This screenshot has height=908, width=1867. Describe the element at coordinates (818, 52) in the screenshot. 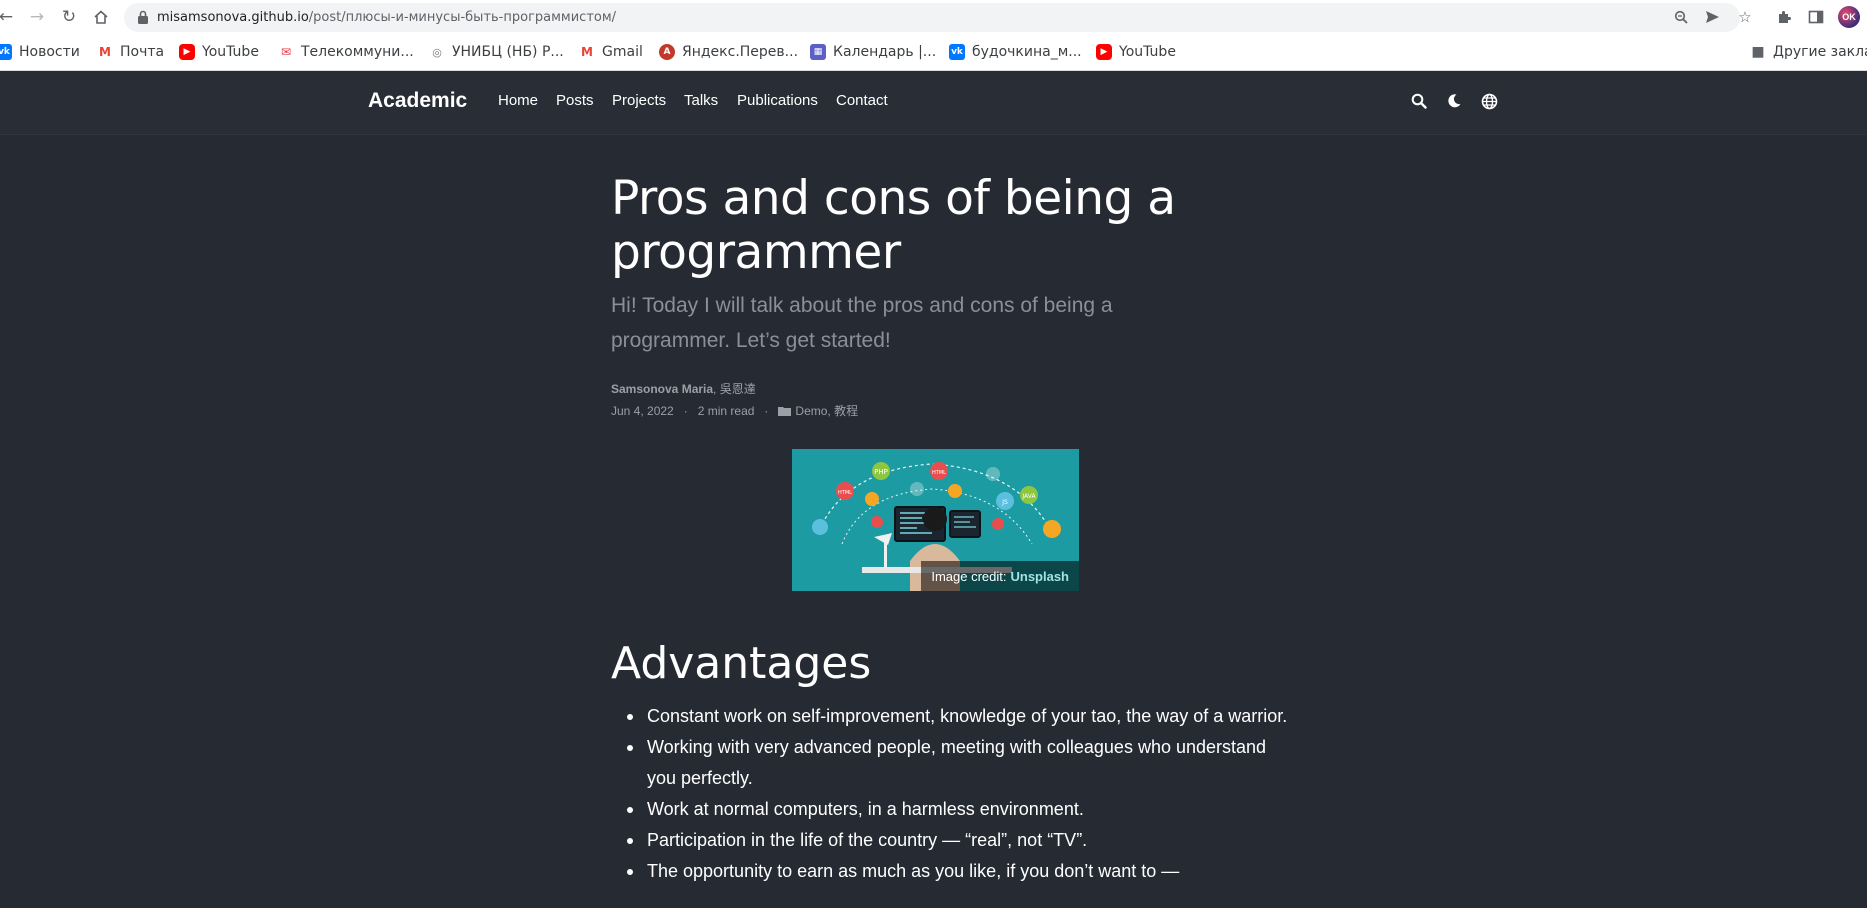

I see `calendar-icon: ▦` at that location.